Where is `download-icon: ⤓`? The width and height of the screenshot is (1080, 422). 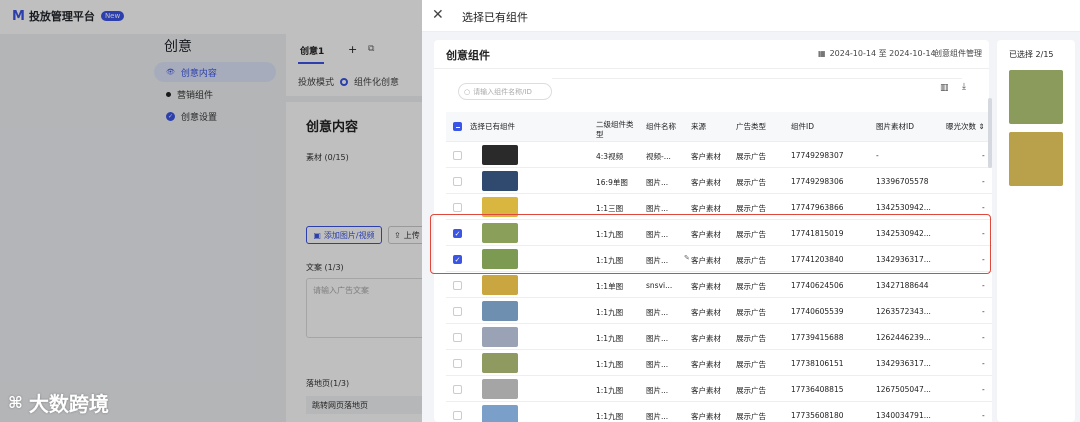
download-icon: ⤓ is located at coordinates (964, 87).